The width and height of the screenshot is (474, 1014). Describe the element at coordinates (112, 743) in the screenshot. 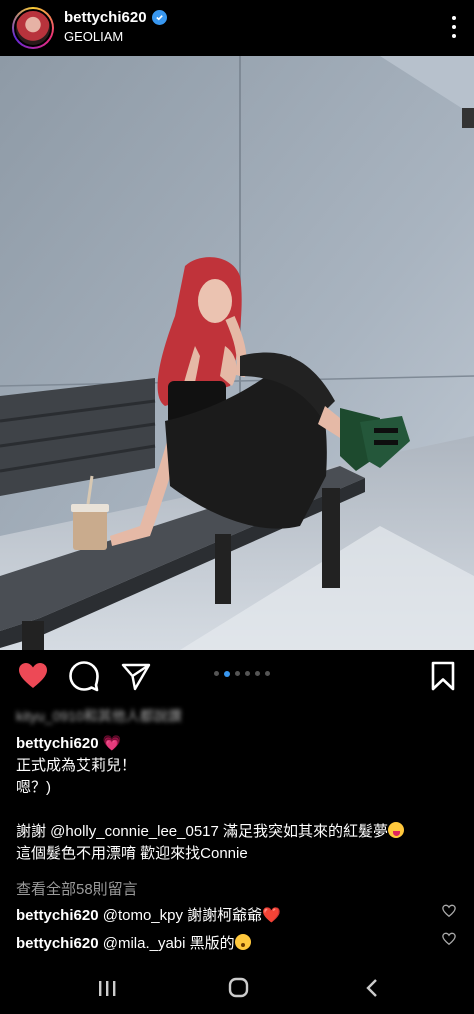

I see `pink-heart-icon: 💗` at that location.